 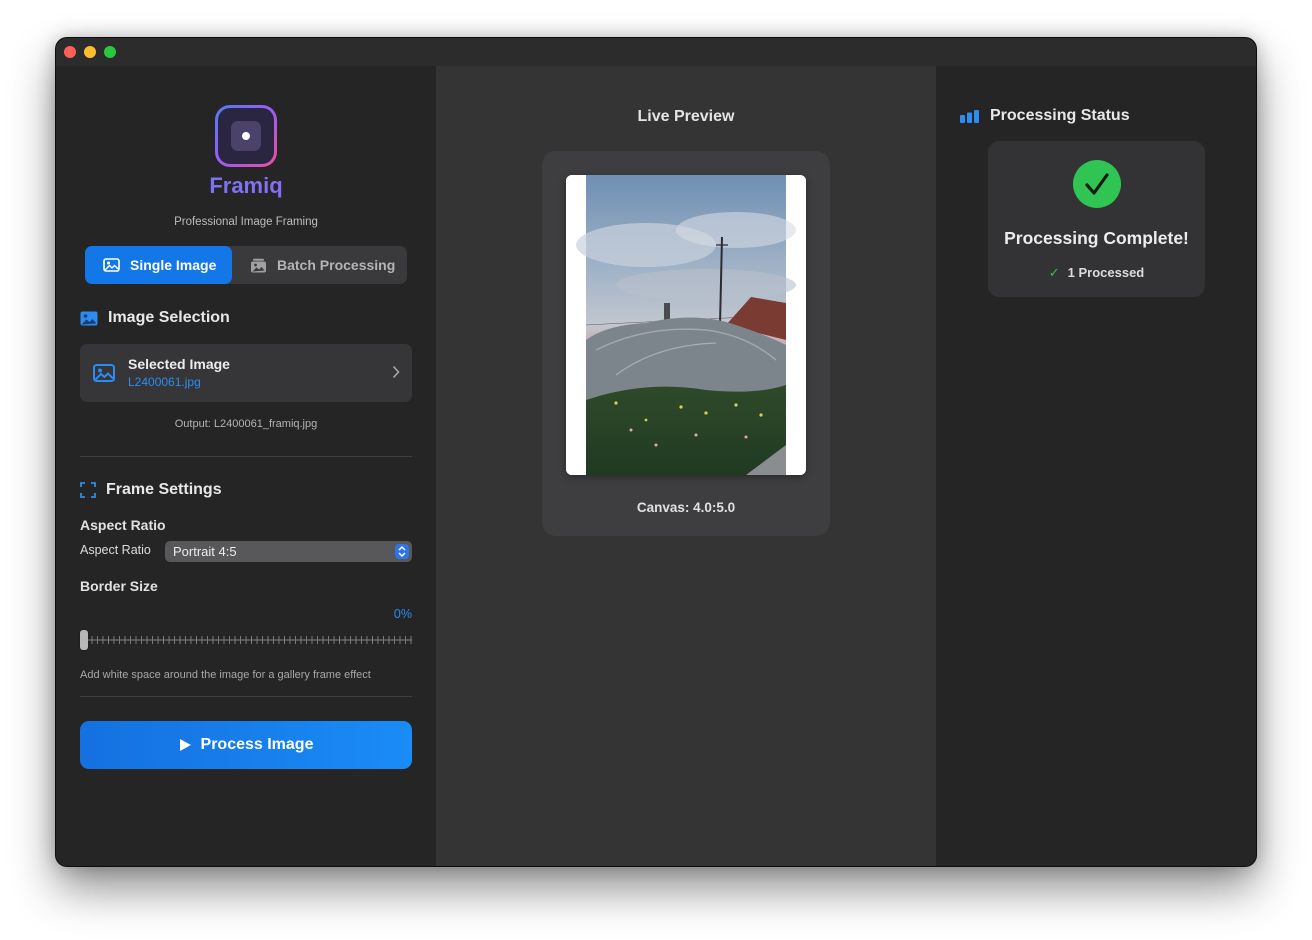 I want to click on processed-count: ✓ 1 Processed, so click(x=1096, y=273).